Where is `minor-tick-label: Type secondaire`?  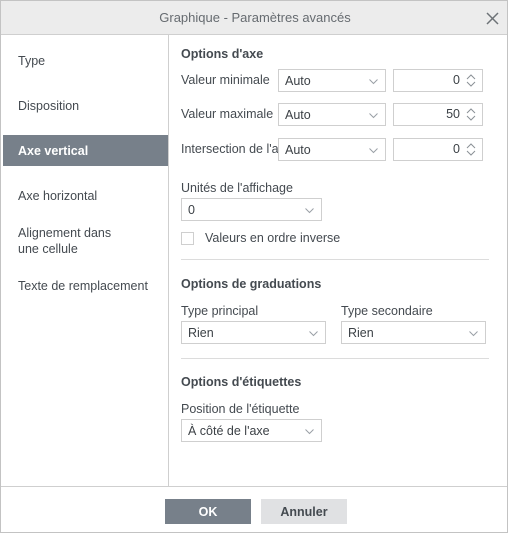
minor-tick-label: Type secondaire is located at coordinates (387, 311).